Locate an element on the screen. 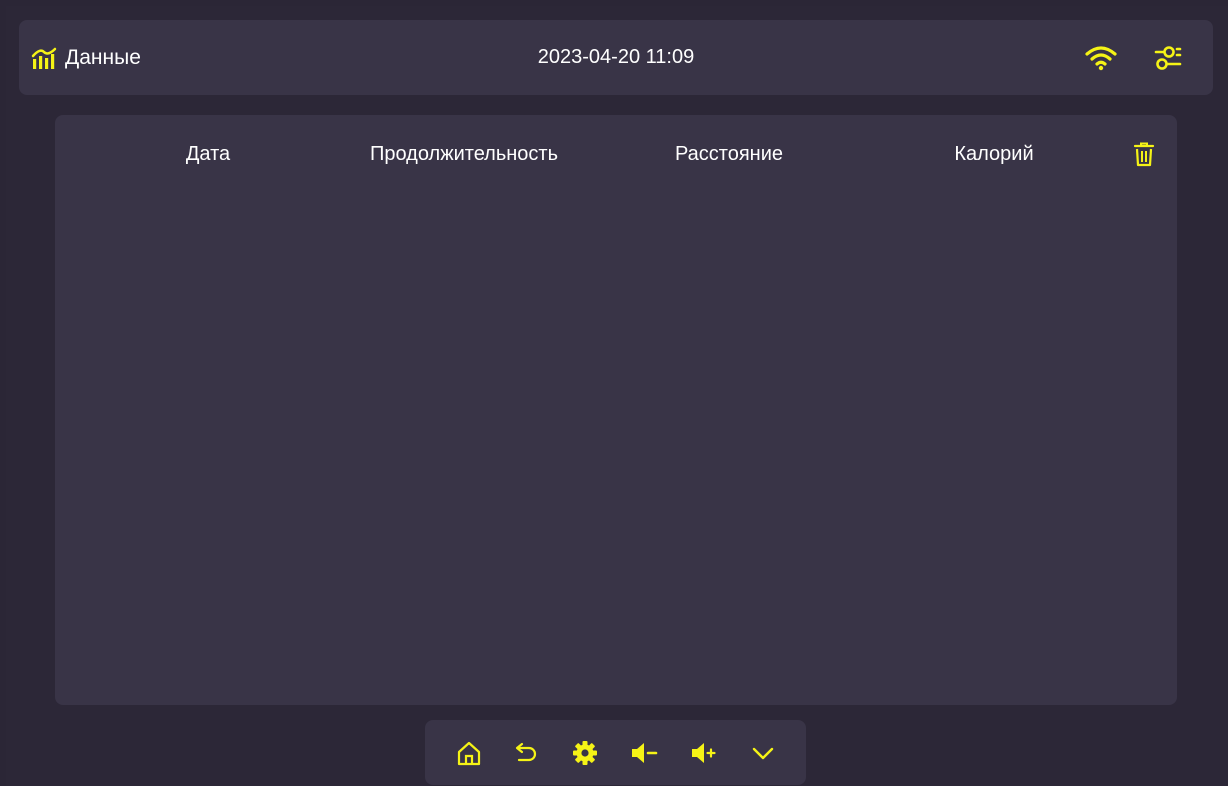  sliders-icon is located at coordinates (1168, 58).